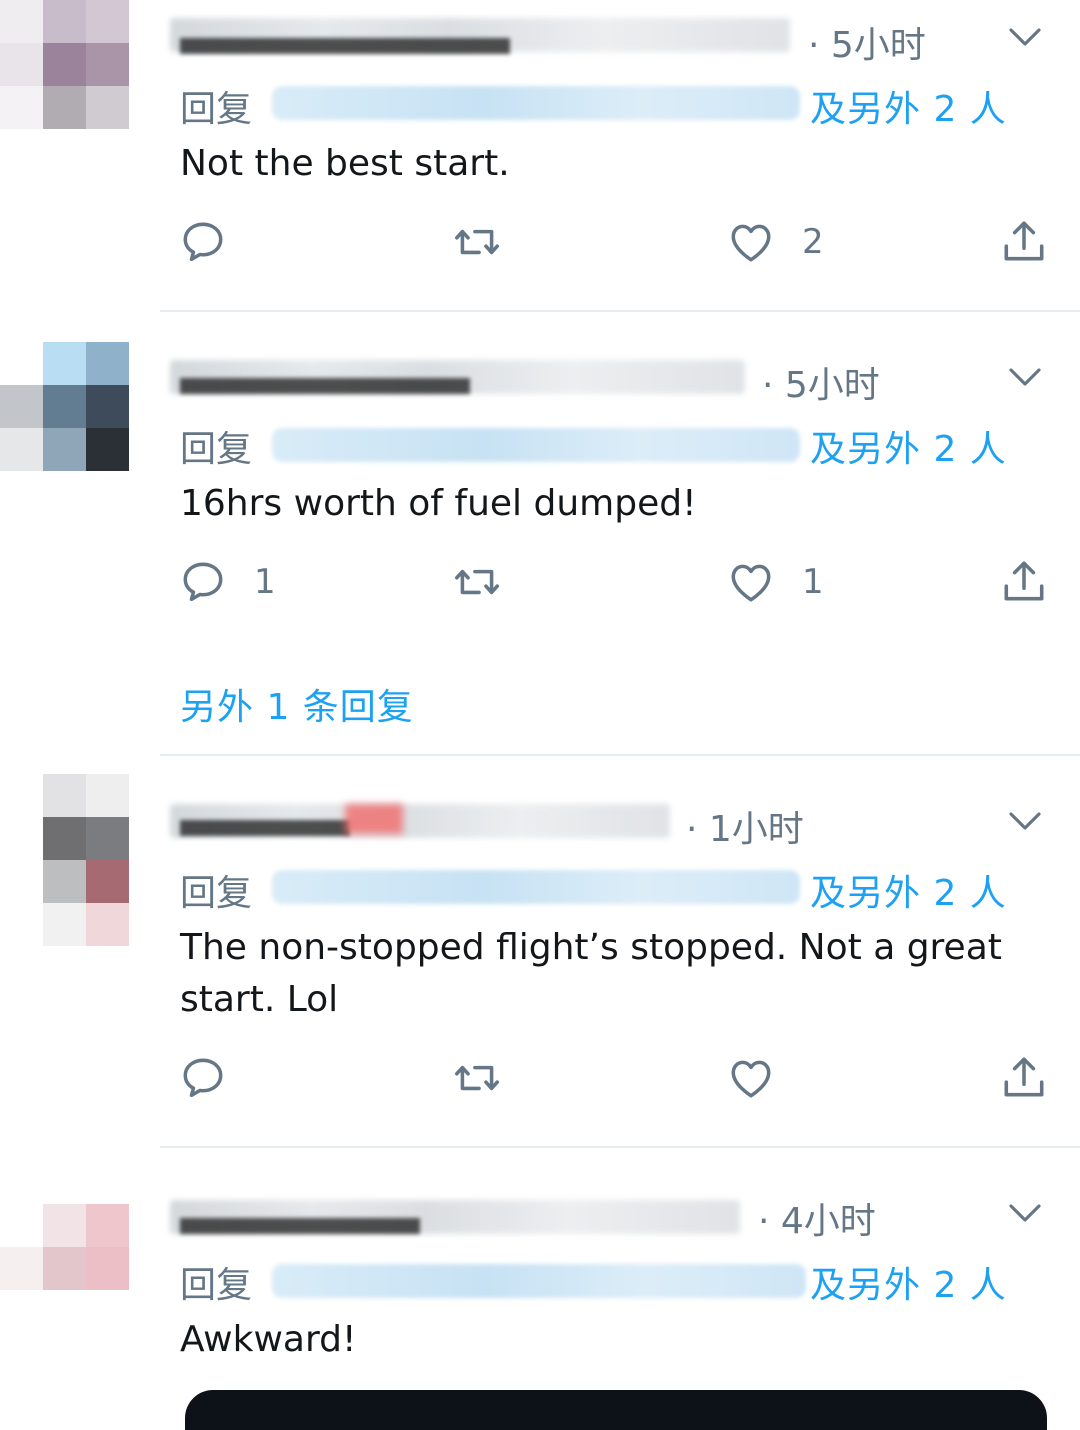  I want to click on reply-count: 1, so click(265, 582).